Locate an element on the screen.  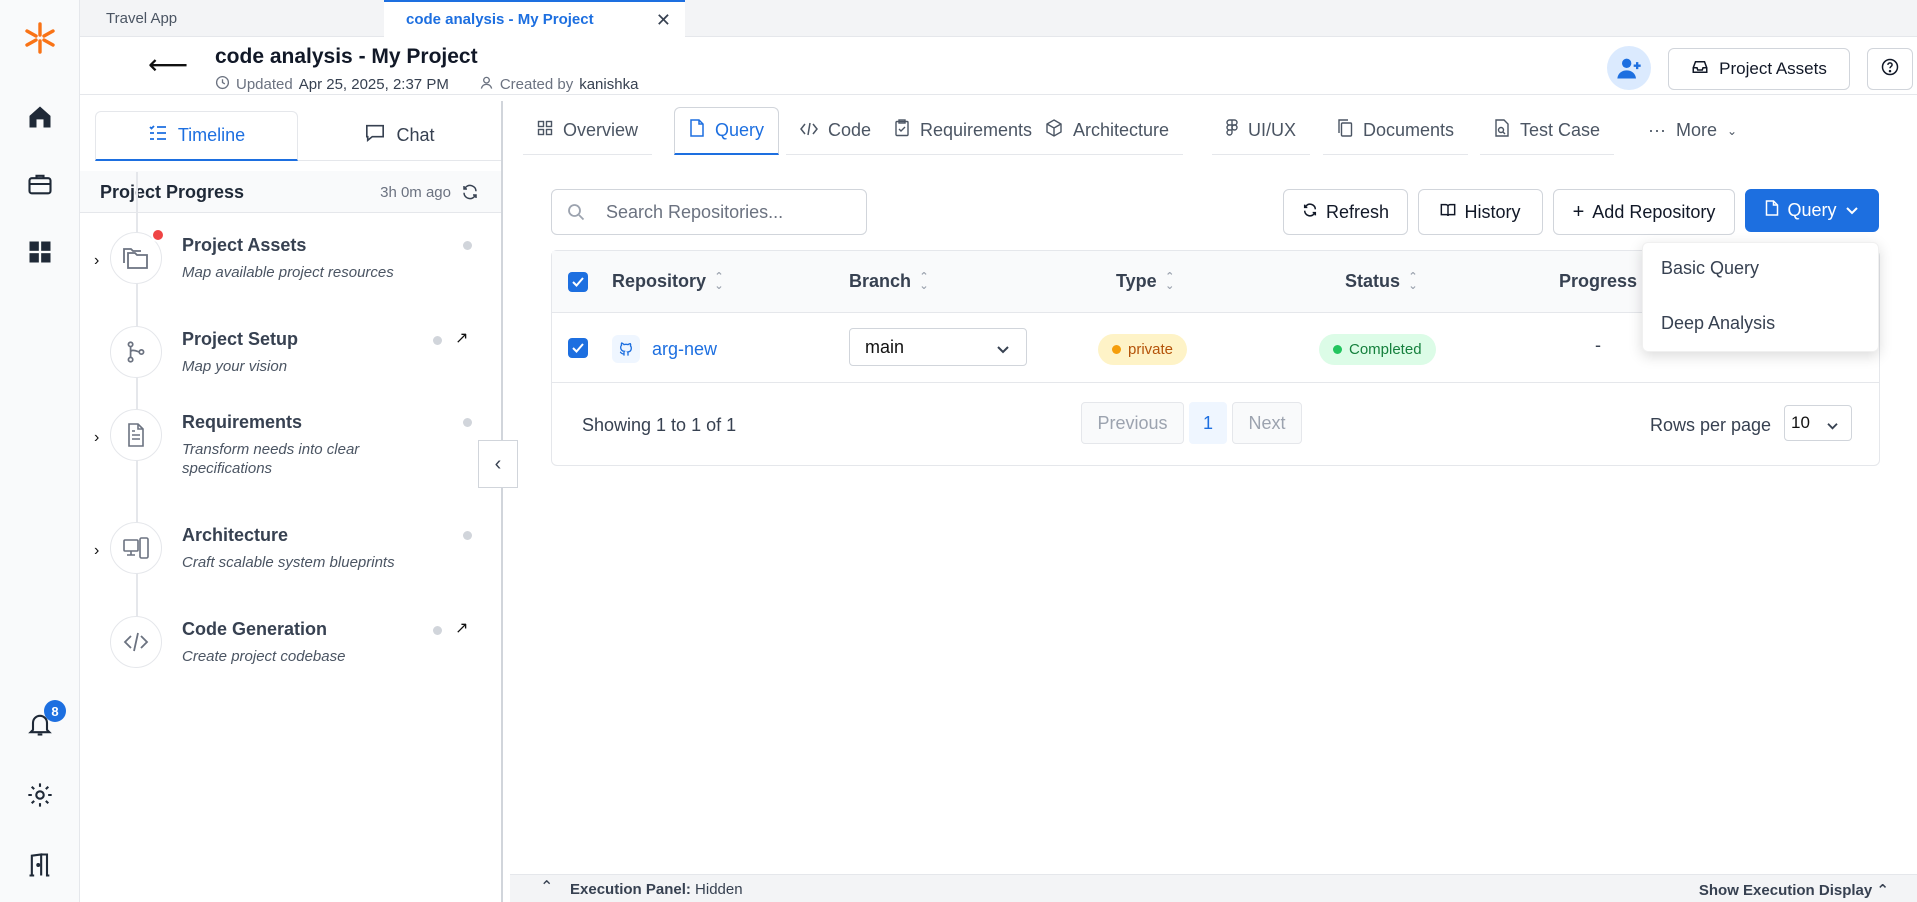
menu-item-deep-analysis: Deep Analysis is located at coordinates (1718, 323).